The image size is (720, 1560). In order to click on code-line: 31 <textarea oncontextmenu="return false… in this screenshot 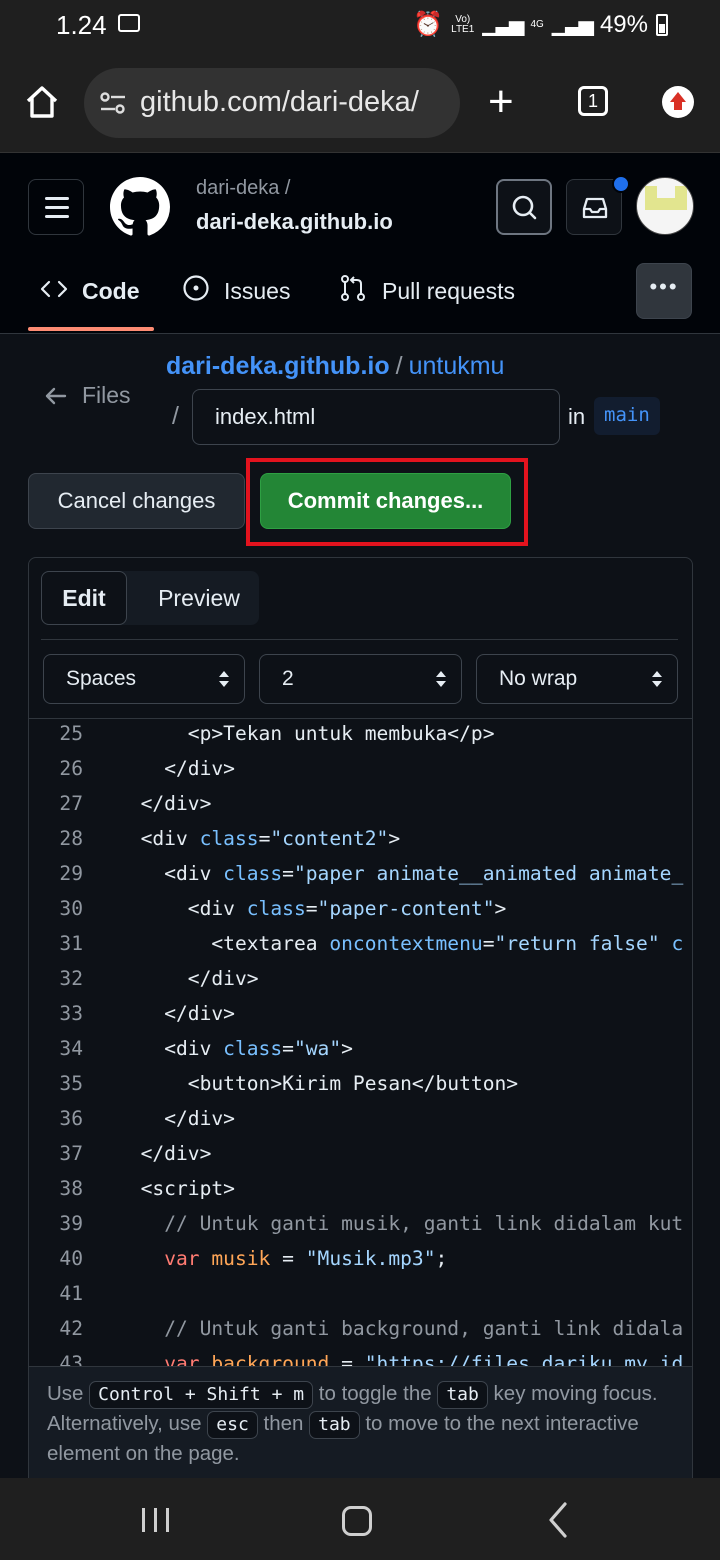, I will do `click(360, 949)`.